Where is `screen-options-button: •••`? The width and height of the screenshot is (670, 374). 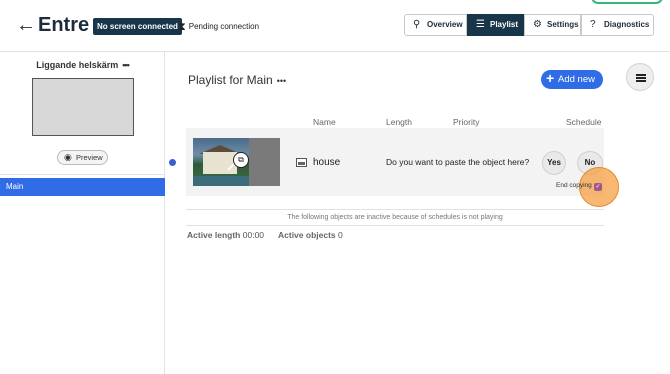 screen-options-button: ••• is located at coordinates (126, 65).